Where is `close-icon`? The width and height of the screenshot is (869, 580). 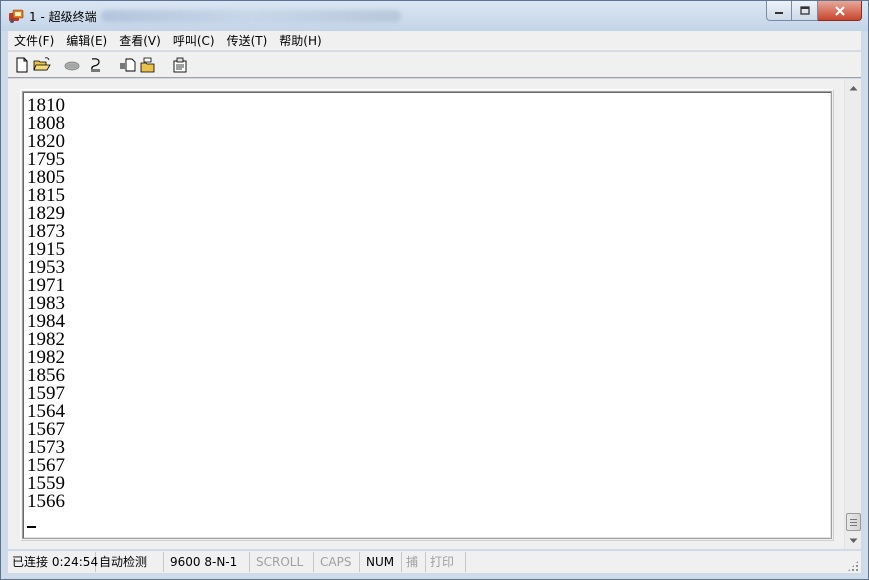
close-icon is located at coordinates (839, 10).